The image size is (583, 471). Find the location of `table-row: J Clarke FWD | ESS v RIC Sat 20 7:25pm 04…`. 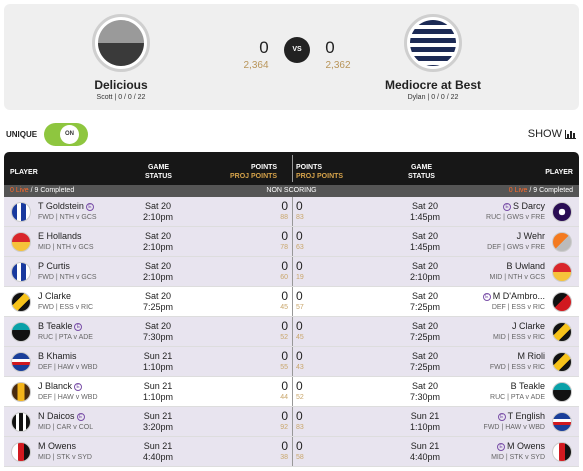

table-row: J Clarke FWD | ESS v RIC Sat 20 7:25pm 04… is located at coordinates (291, 302).